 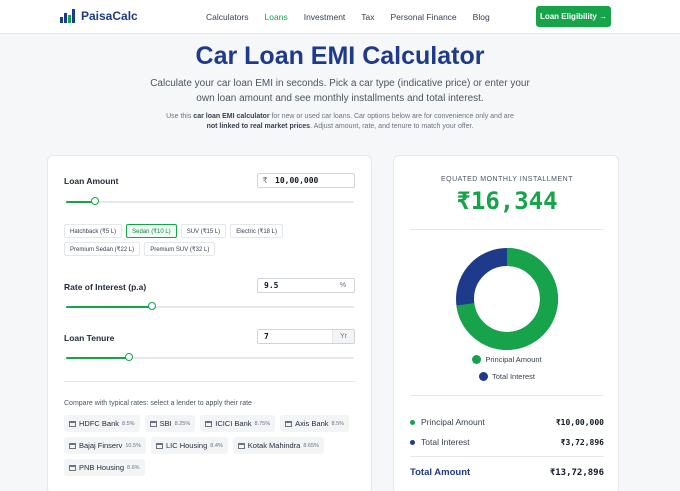 I want to click on loan-amount-input: ₹ 10,00,000, so click(x=306, y=180).